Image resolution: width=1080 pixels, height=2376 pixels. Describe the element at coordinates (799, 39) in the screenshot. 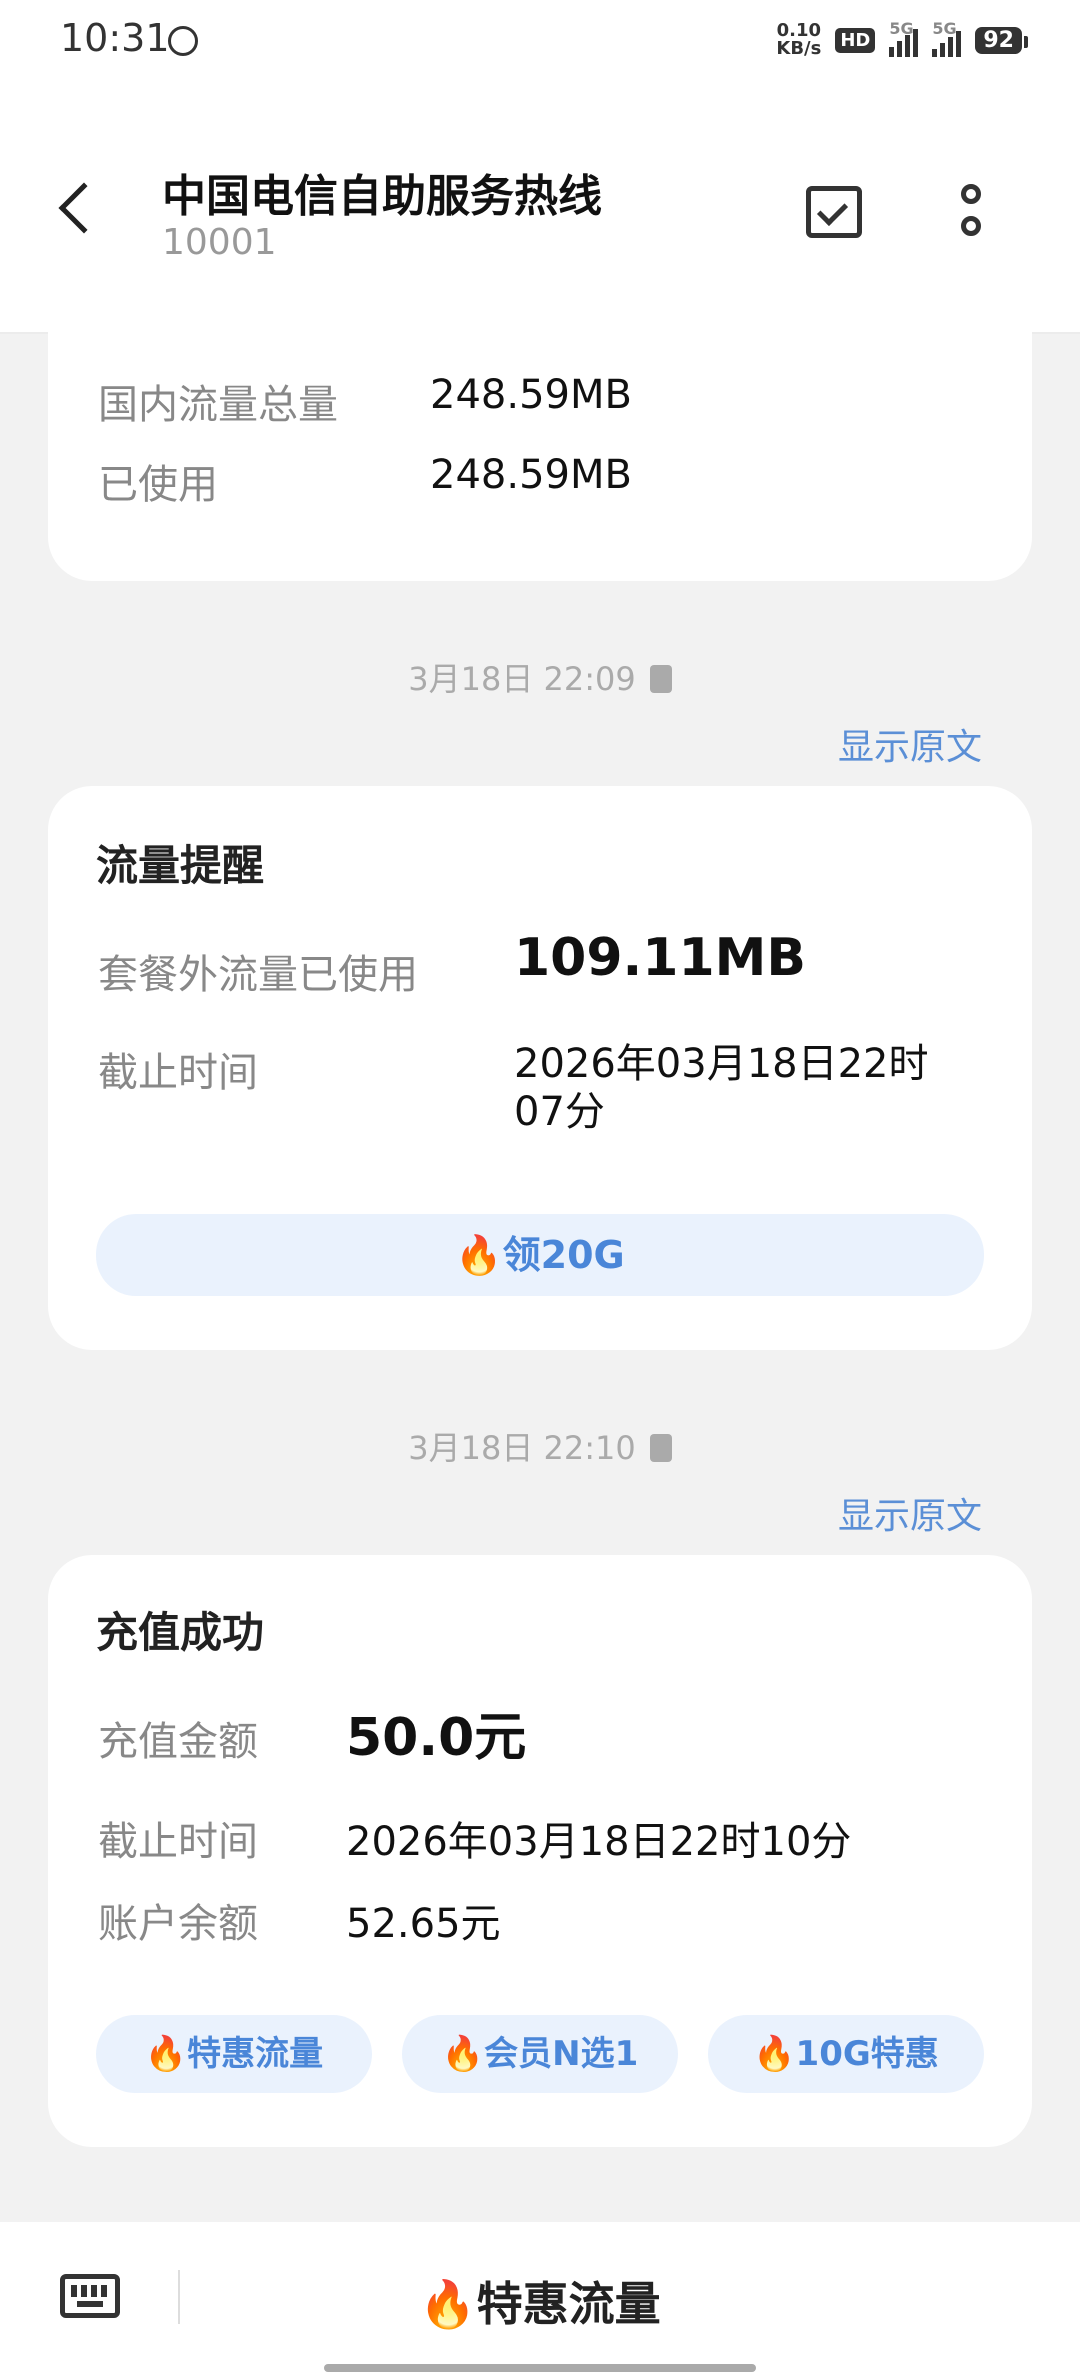

I see `network-speed: 0.10 KB/s` at that location.